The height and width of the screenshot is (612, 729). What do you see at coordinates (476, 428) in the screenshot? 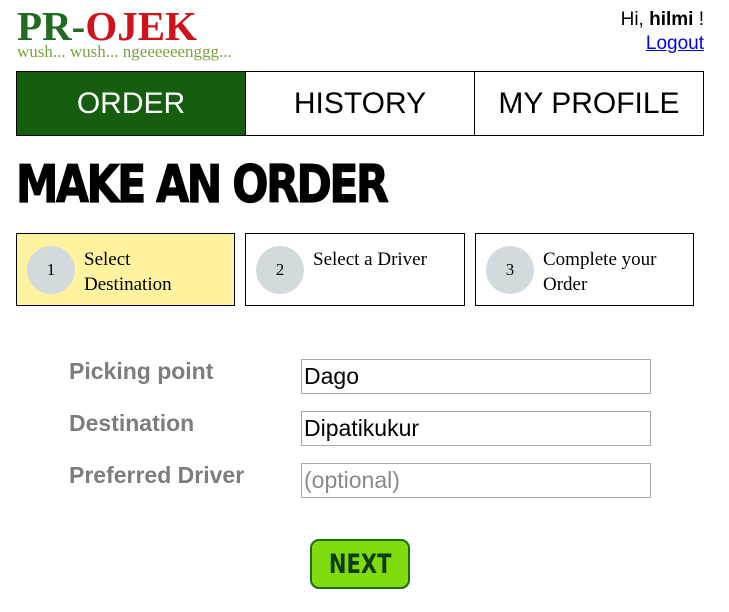
I see `destination-input` at bounding box center [476, 428].